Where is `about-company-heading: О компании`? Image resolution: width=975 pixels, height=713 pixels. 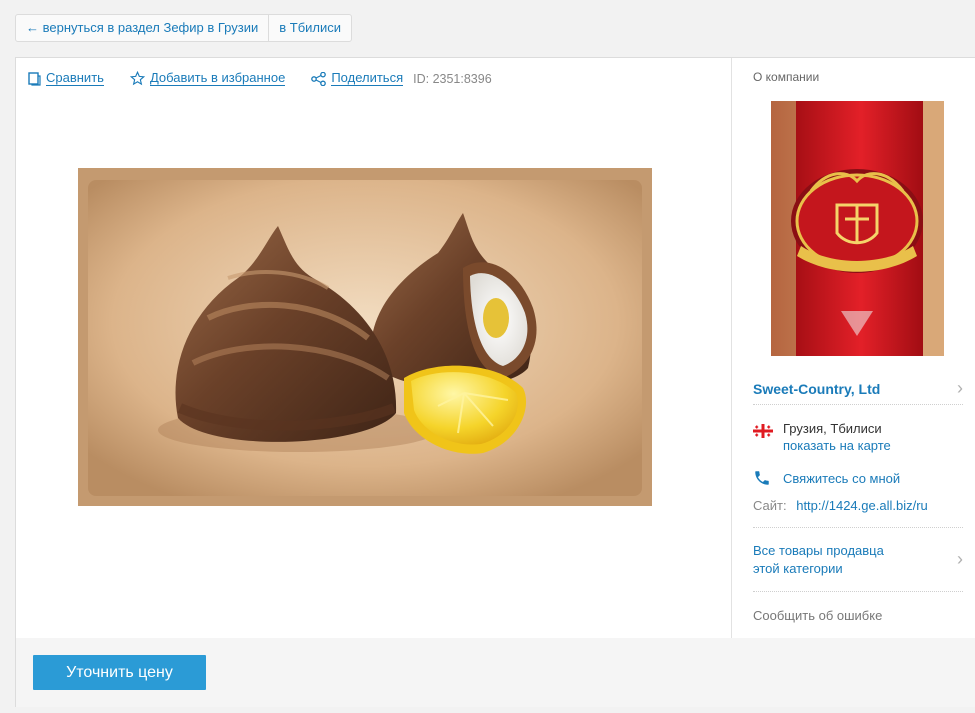
about-company-heading: О компании is located at coordinates (786, 77).